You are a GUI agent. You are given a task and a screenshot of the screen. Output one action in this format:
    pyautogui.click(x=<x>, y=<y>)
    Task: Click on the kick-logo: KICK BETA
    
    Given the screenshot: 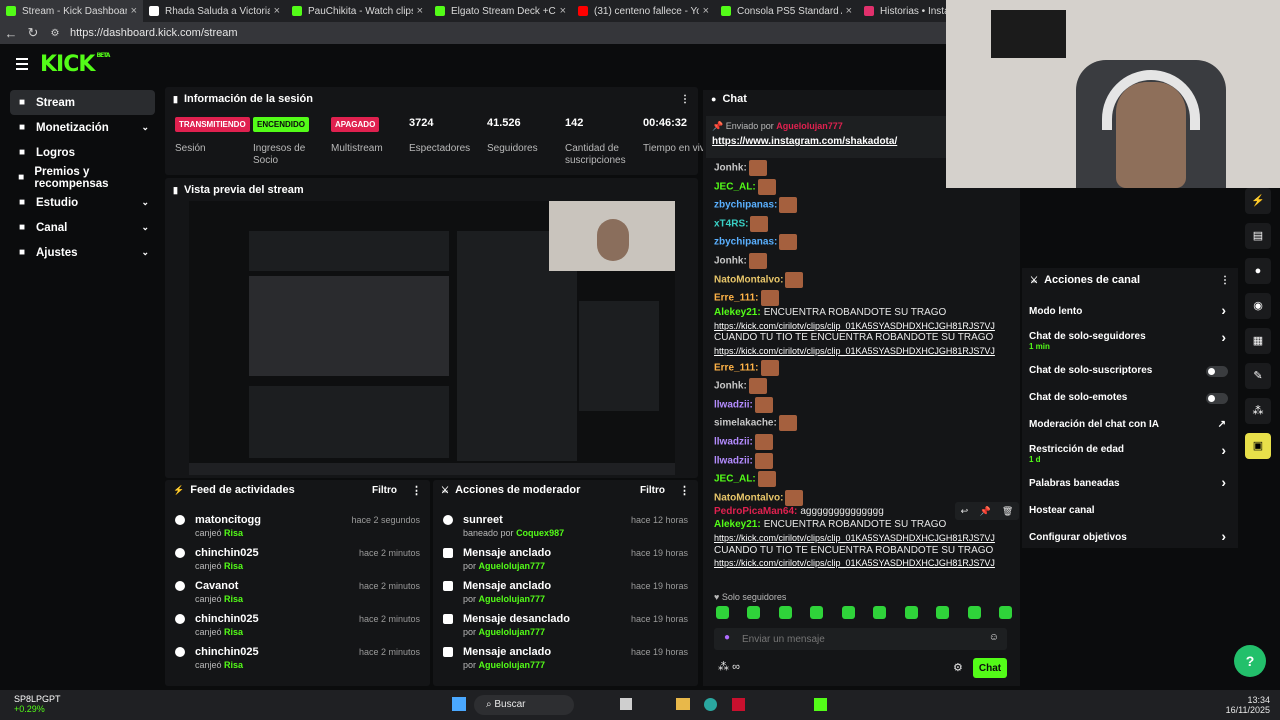 What is the action you would take?
    pyautogui.click(x=75, y=64)
    